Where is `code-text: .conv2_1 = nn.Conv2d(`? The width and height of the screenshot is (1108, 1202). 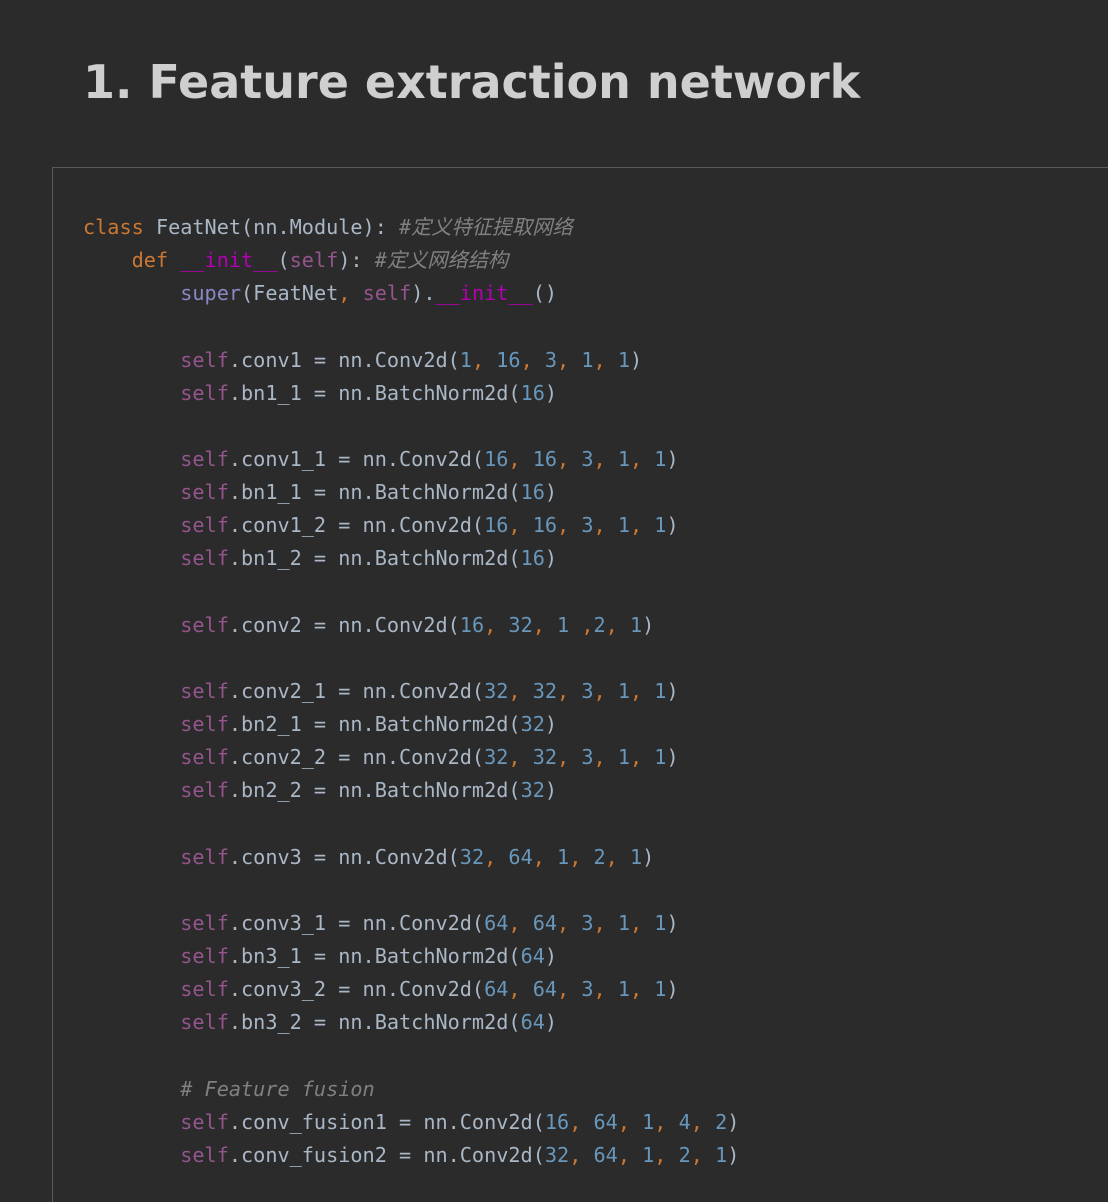 code-text: .conv2_1 = nn.Conv2d( is located at coordinates (356, 690).